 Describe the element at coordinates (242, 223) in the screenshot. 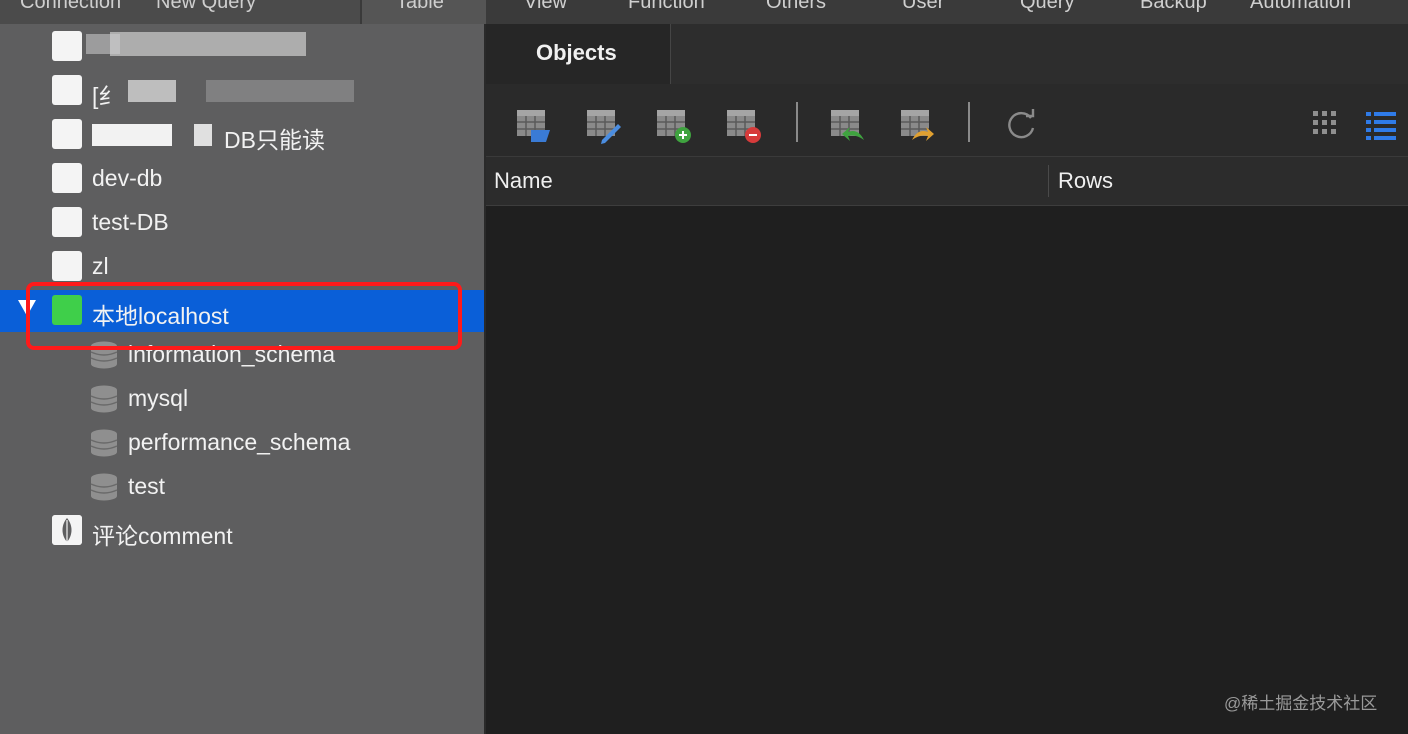

I see `connection-item: test-DB` at that location.